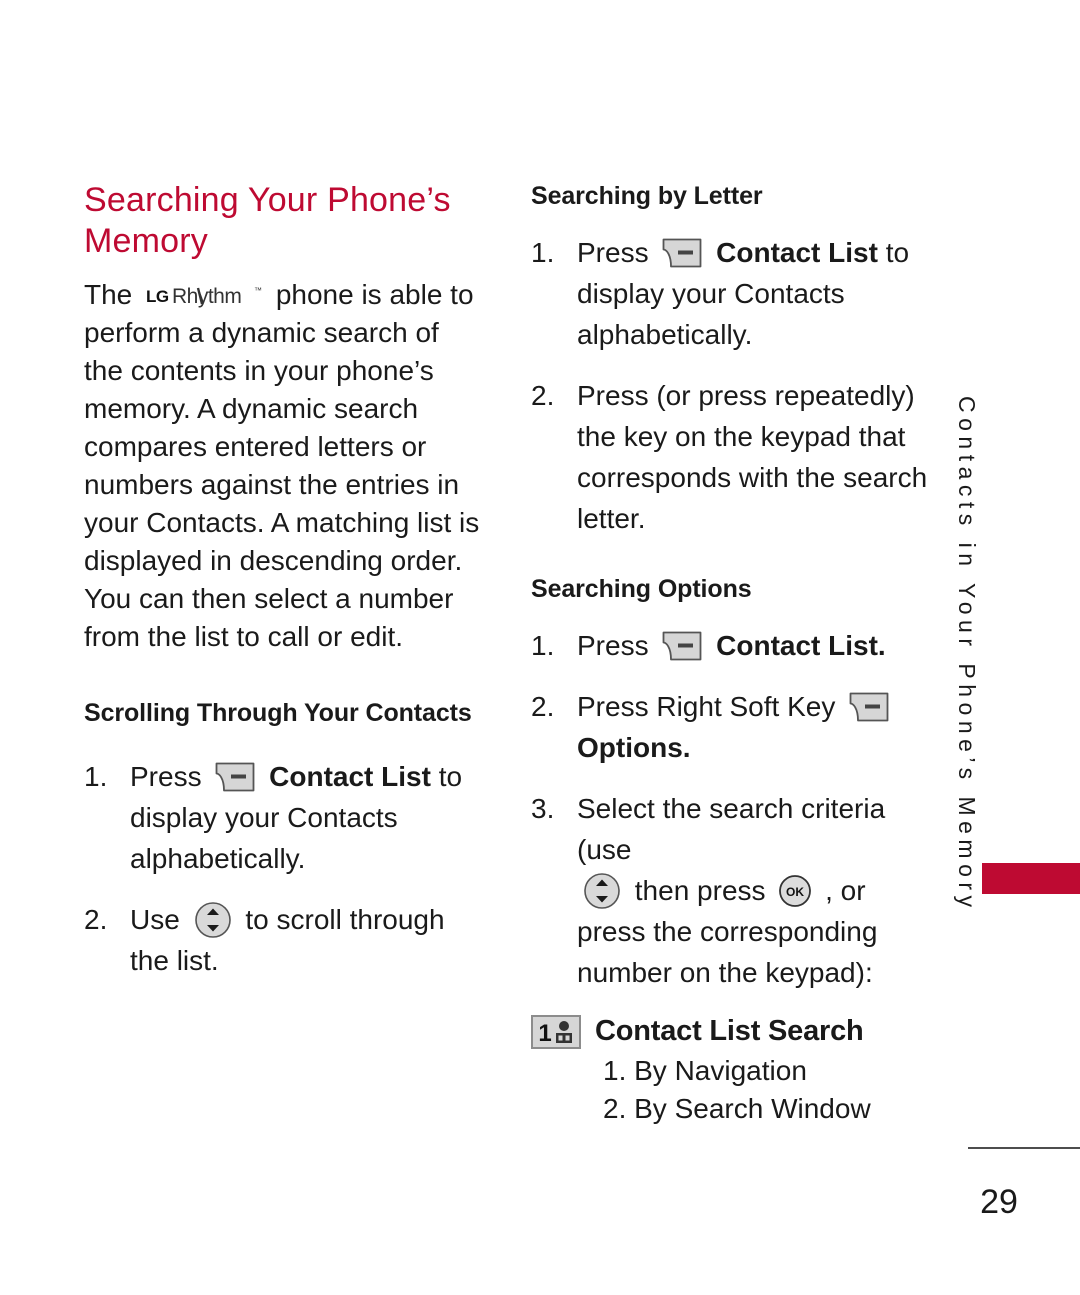  I want to click on lg-rhythm-logo: LG Rhythm ™, so click(205, 294).